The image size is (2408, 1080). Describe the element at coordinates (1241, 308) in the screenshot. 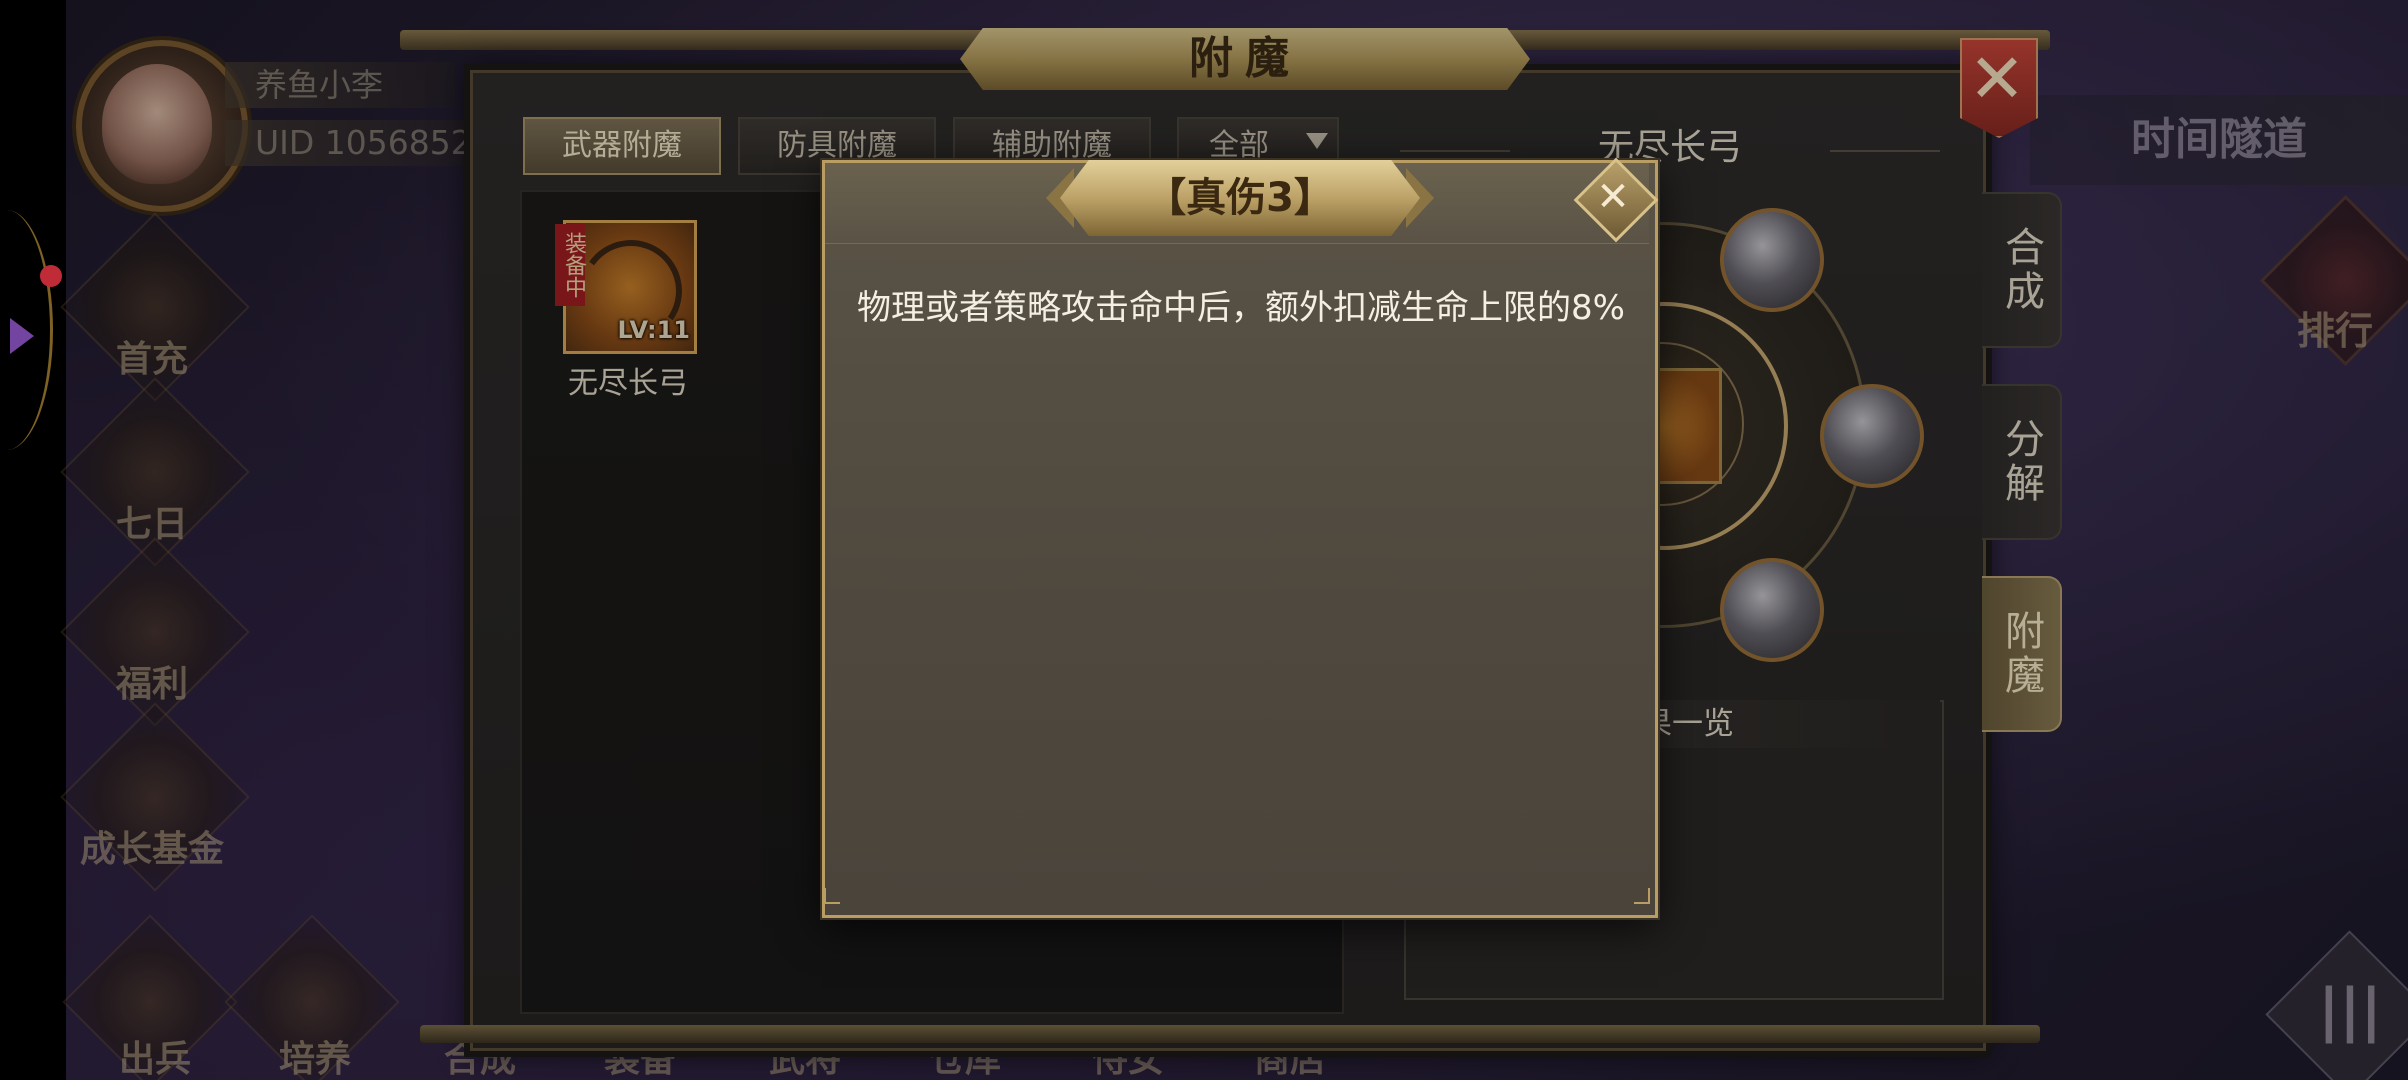

I see `dialog-description: 物理或者策略攻击命中后，额外扣减生命上限的8%` at that location.